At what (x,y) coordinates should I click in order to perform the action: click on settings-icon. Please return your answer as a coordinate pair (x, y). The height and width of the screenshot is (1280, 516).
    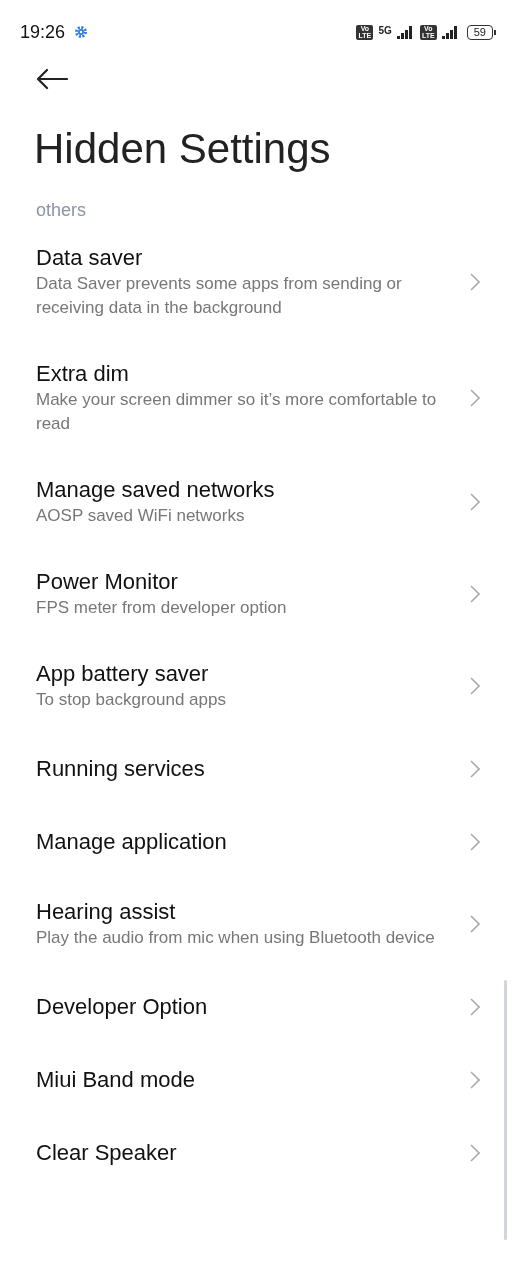
    Looking at the image, I should click on (81, 32).